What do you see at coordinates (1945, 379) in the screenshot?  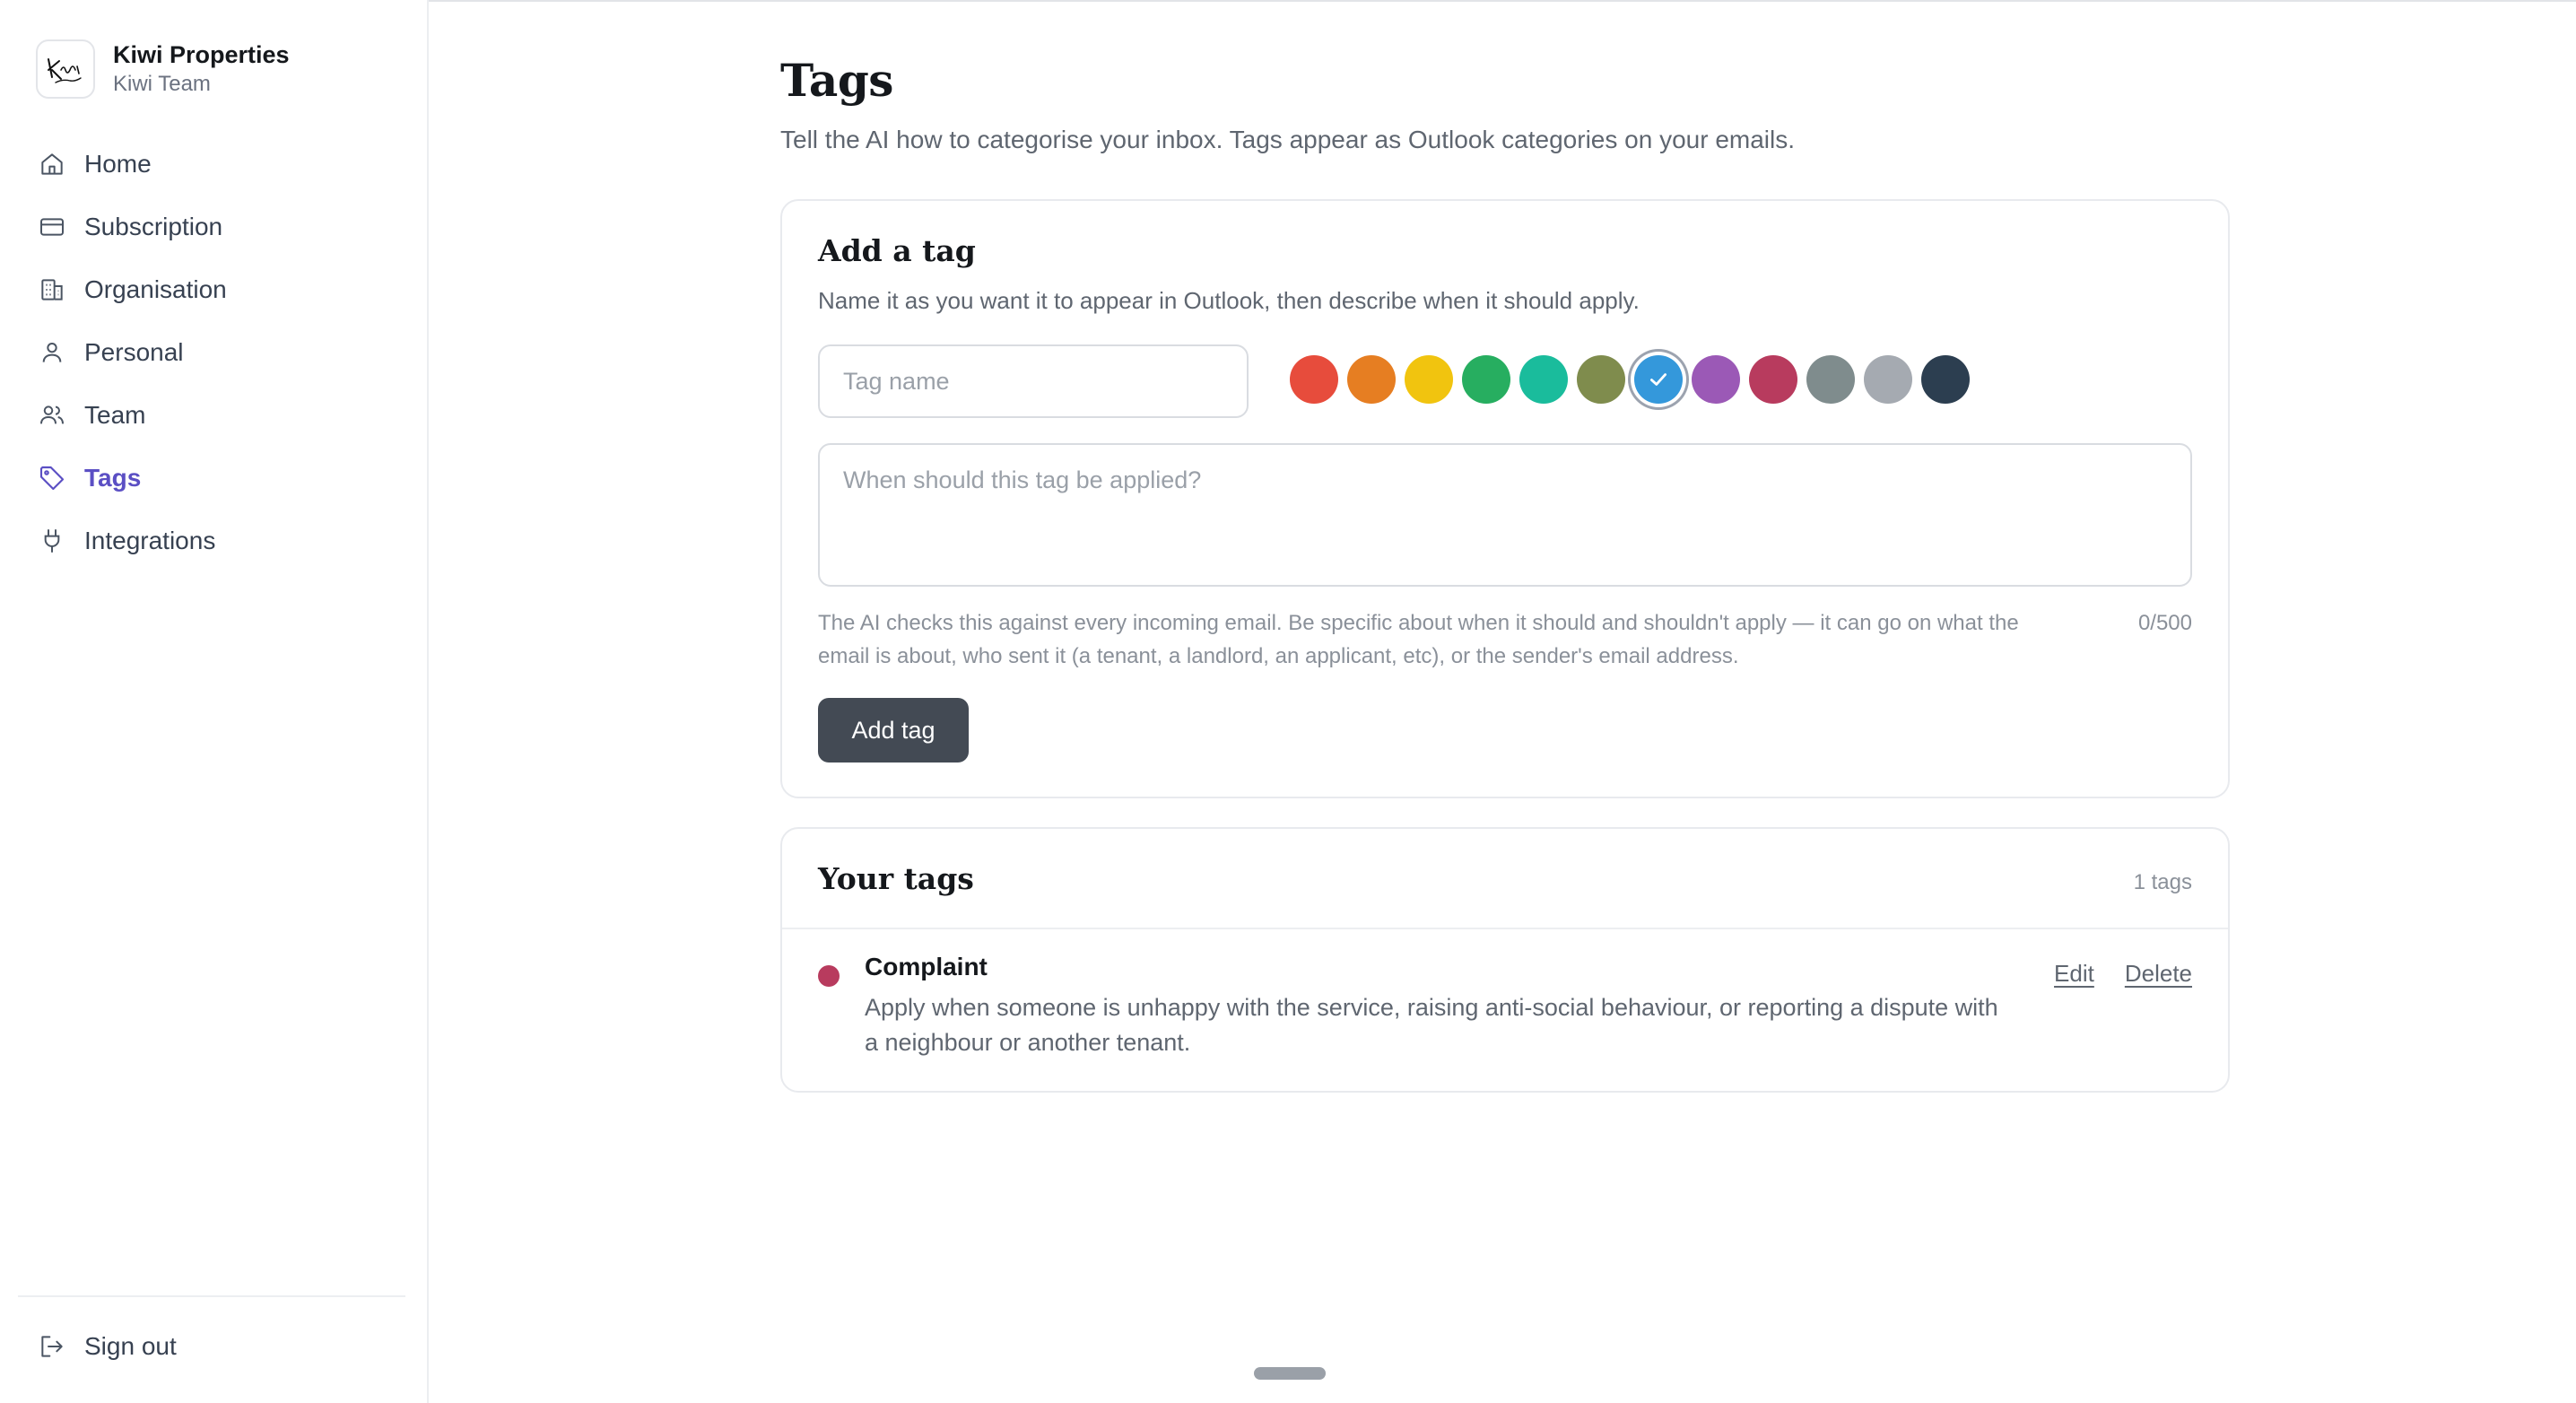 I see `color-swatch-navy` at bounding box center [1945, 379].